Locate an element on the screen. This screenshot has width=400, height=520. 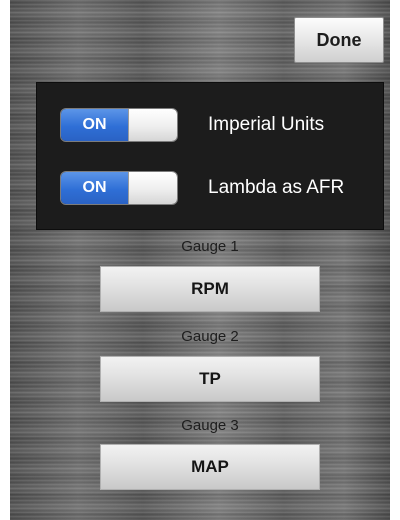
gauge-2-button: TP is located at coordinates (210, 379).